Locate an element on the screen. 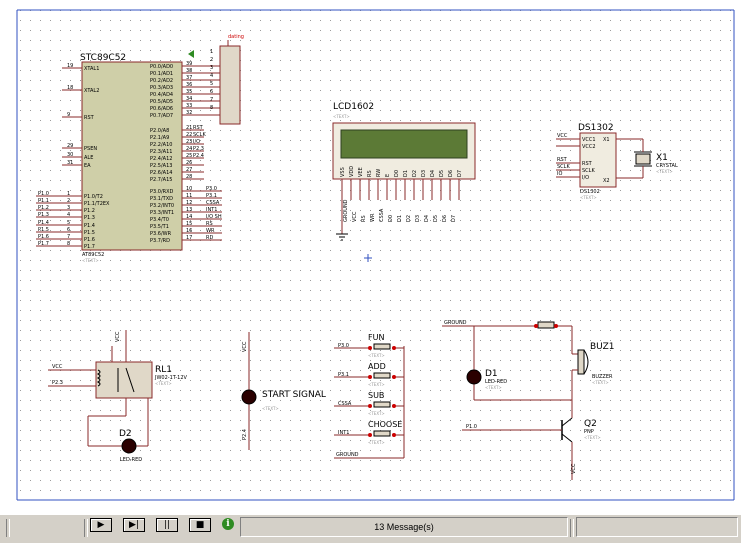 This screenshot has height=543, width=741. lcd-net-label: D5 is located at coordinates (436, 218).